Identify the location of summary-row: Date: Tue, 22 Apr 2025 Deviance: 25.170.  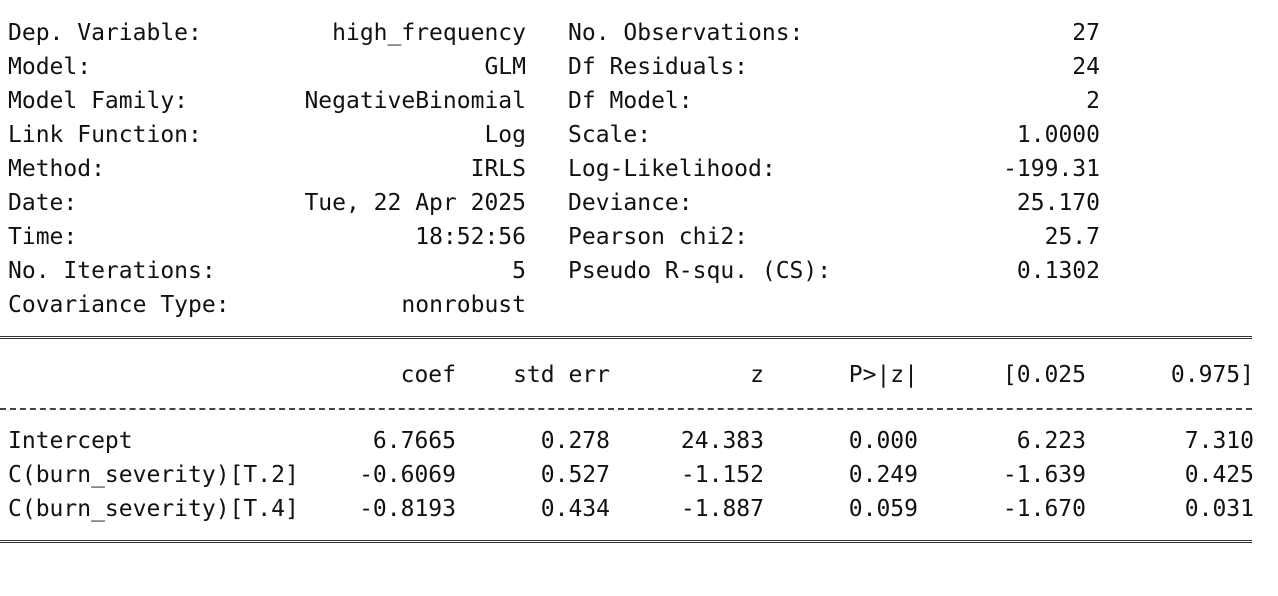
(639, 203).